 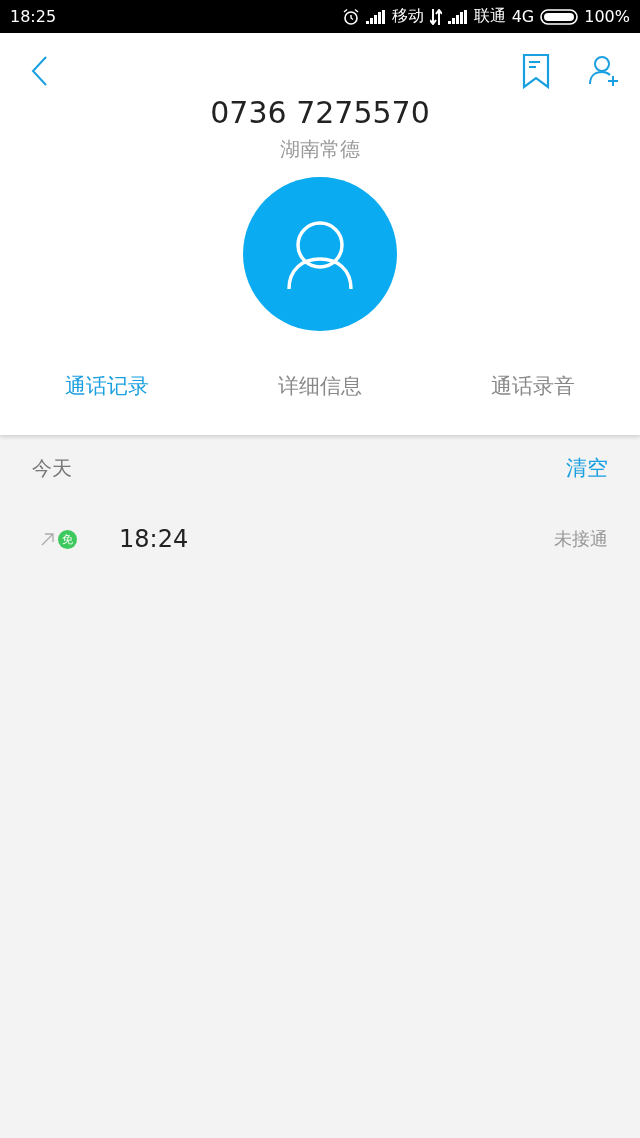 What do you see at coordinates (320, 149) in the screenshot?
I see `location-label: 湖南常德` at bounding box center [320, 149].